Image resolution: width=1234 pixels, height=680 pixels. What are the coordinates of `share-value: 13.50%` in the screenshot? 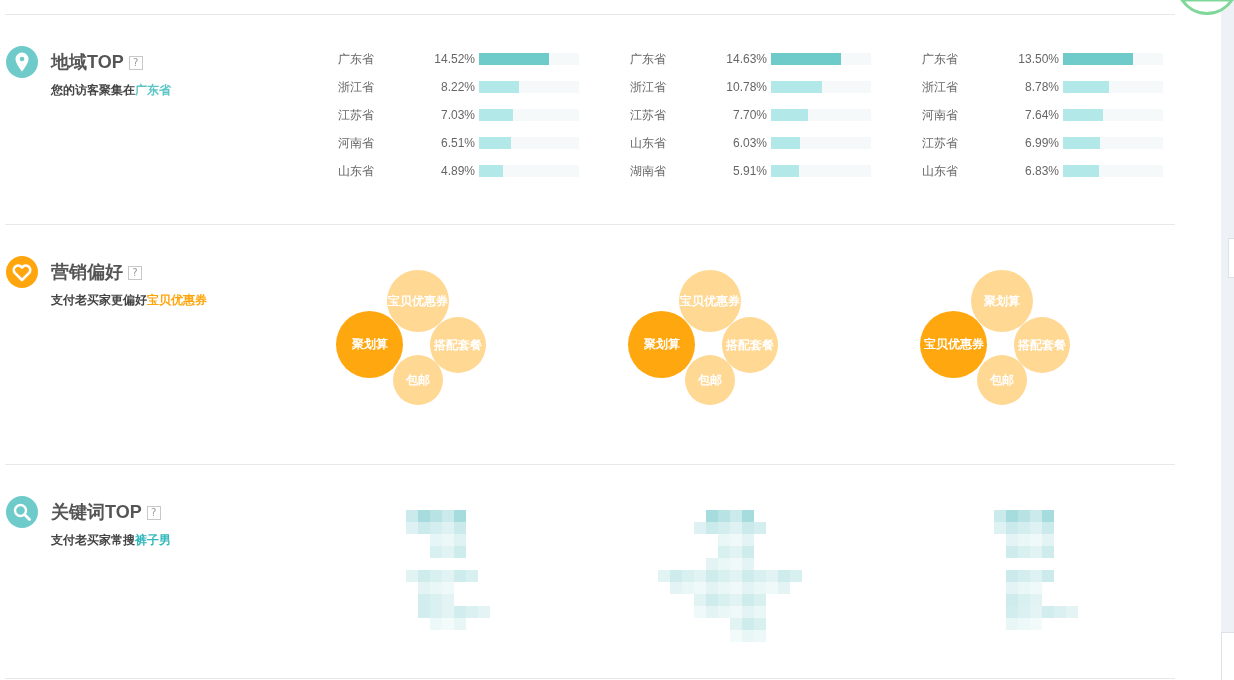 It's located at (1038, 59).